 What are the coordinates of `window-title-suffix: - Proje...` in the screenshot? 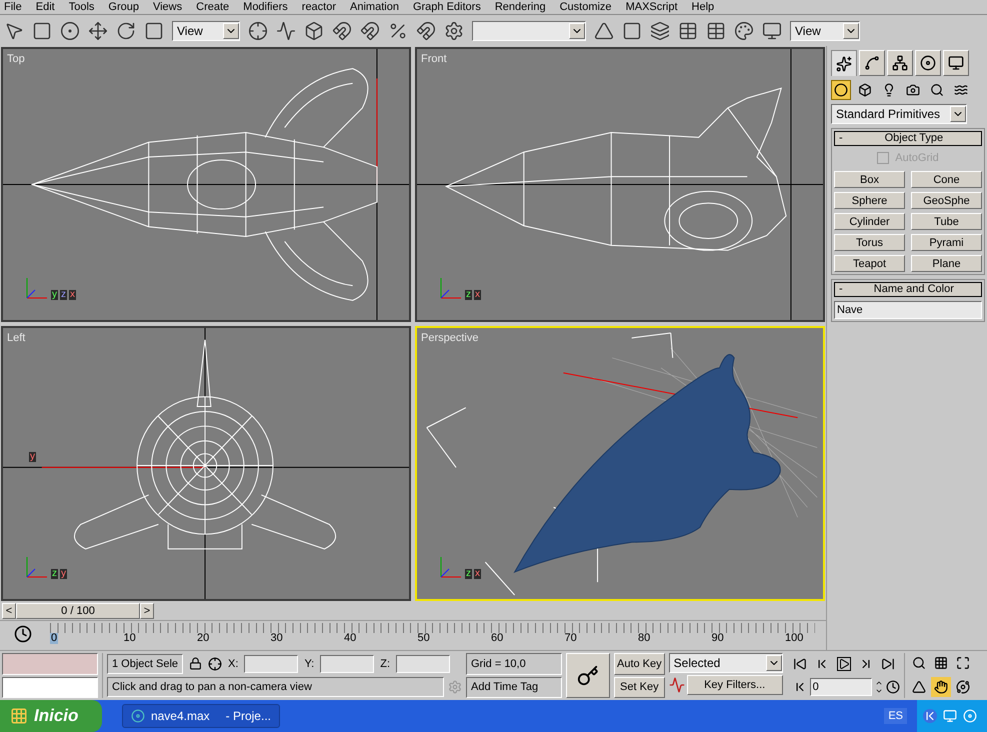 It's located at (248, 716).